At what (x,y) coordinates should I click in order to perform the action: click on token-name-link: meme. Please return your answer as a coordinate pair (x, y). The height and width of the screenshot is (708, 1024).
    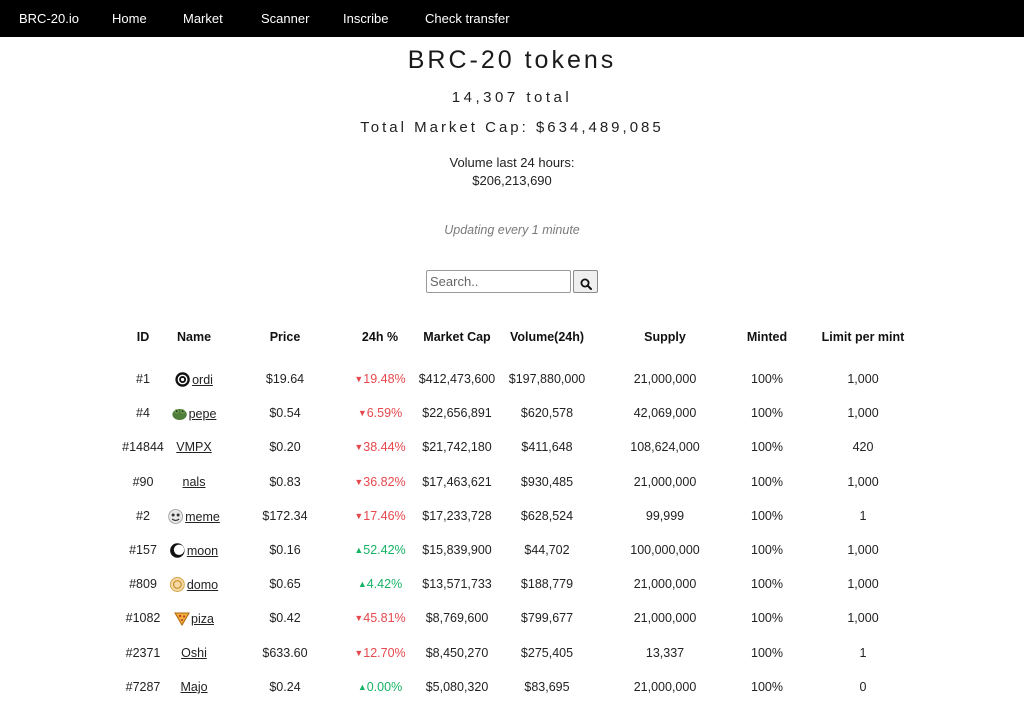
    Looking at the image, I should click on (202, 517).